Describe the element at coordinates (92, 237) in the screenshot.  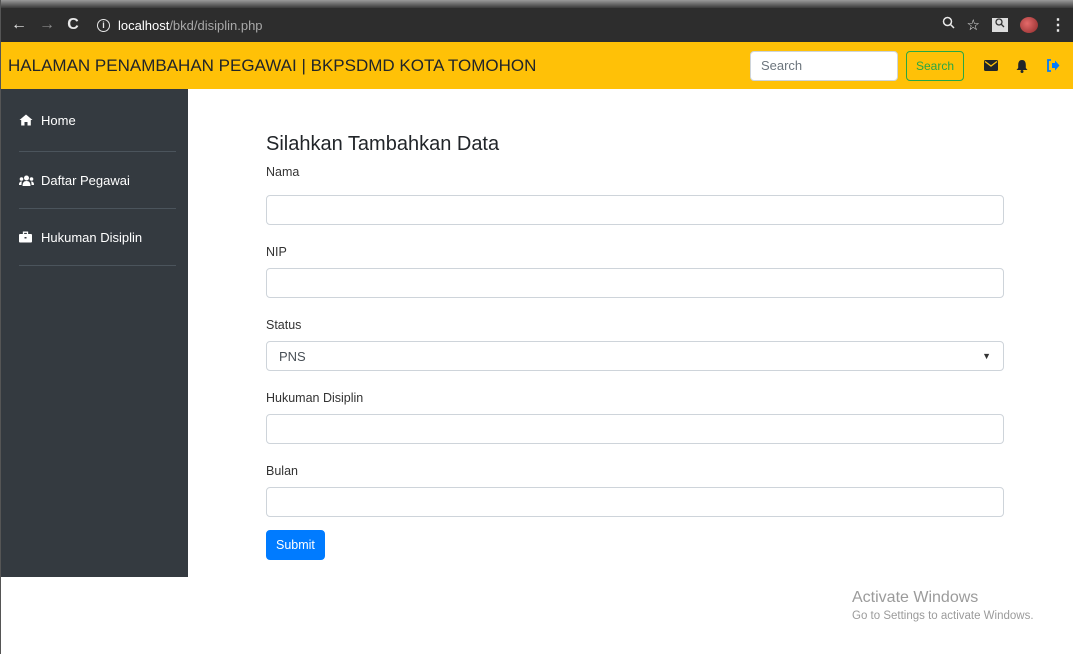
I see `sidebar-item-label: Hukuman Disiplin` at that location.